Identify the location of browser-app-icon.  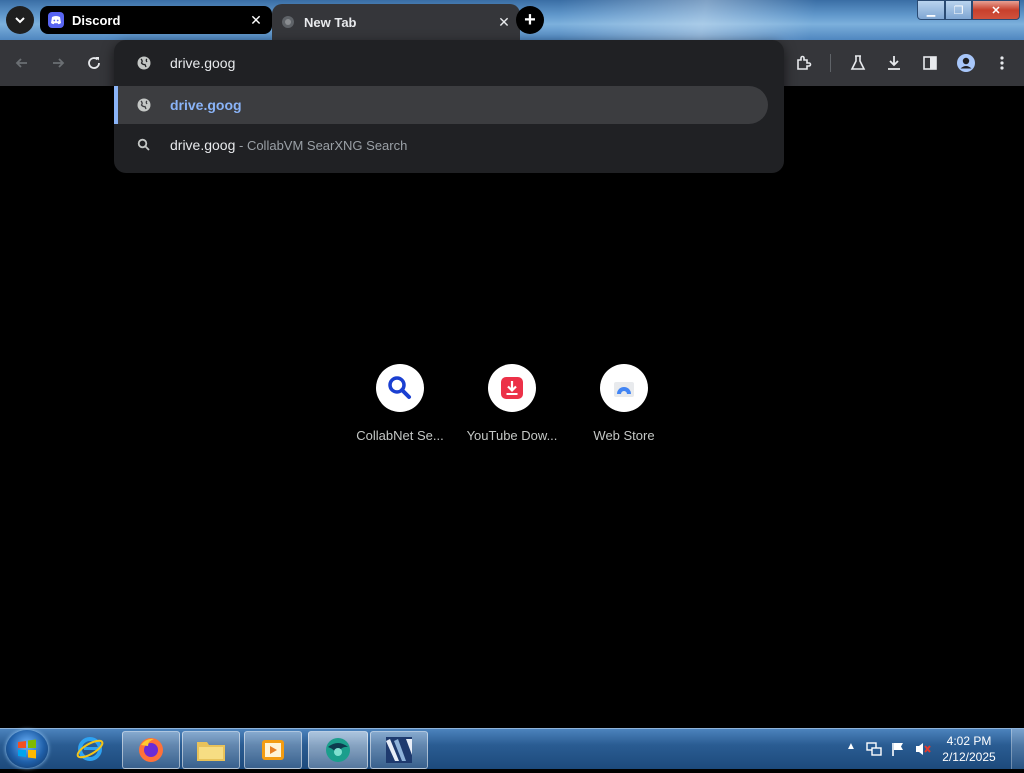
(338, 750).